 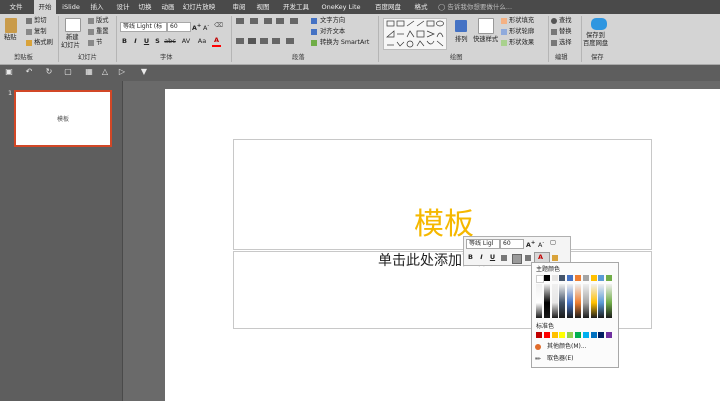 What do you see at coordinates (421, 7) in the screenshot?
I see `tab-13: 格式` at bounding box center [421, 7].